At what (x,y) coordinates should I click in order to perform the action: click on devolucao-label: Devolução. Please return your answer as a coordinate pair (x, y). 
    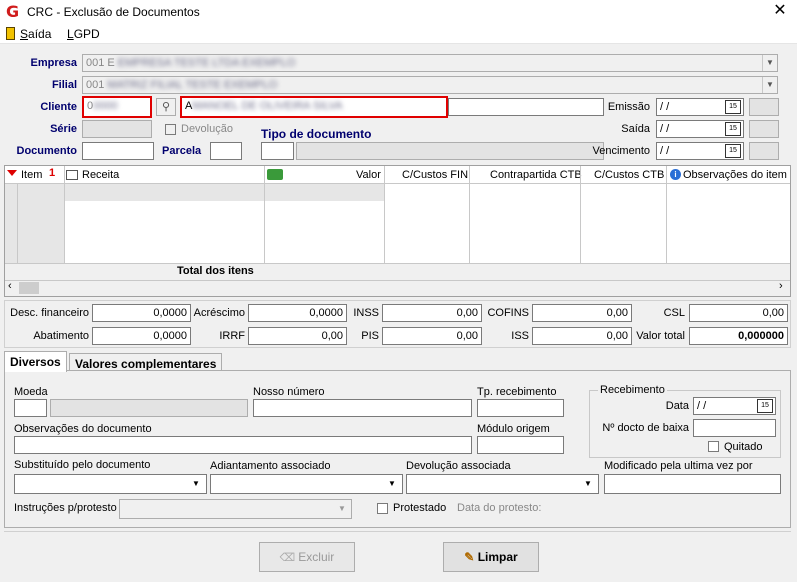
    Looking at the image, I should click on (207, 129).